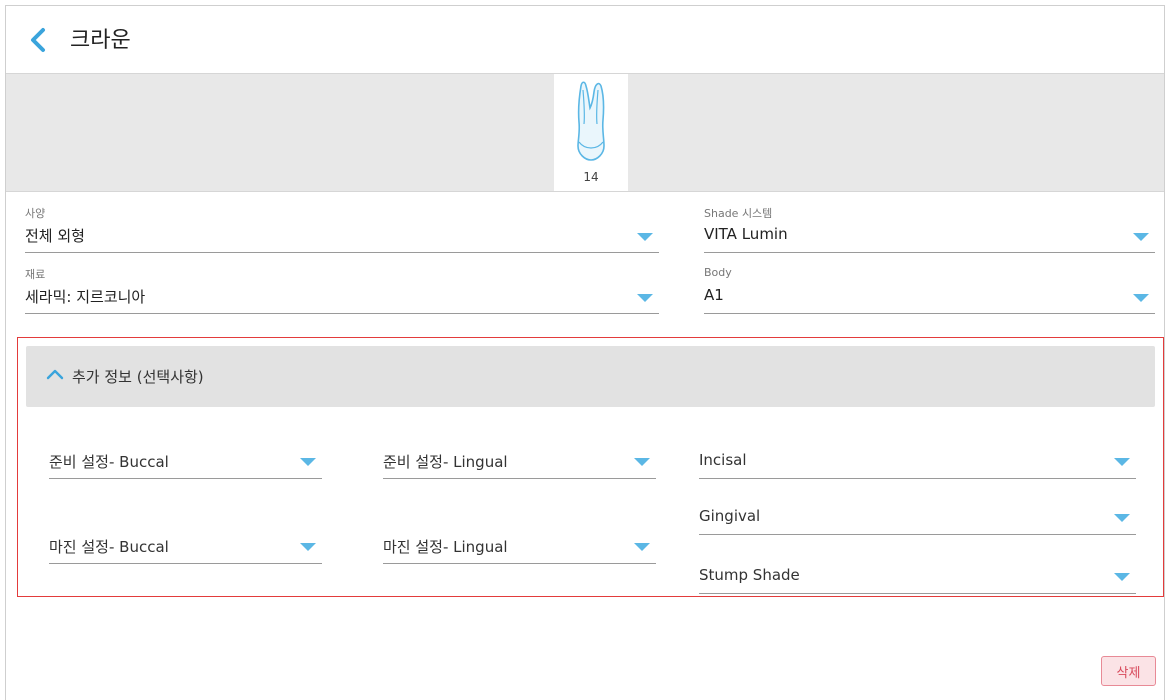  What do you see at coordinates (590, 376) in the screenshot?
I see `optional-info-toggle: 추가 정보 (선택사항)` at bounding box center [590, 376].